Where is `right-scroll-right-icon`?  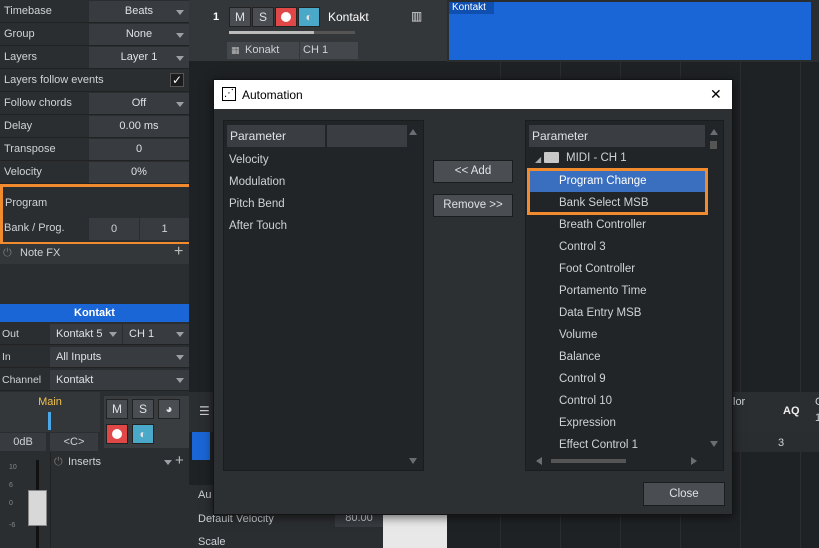 right-scroll-right-icon is located at coordinates (694, 461).